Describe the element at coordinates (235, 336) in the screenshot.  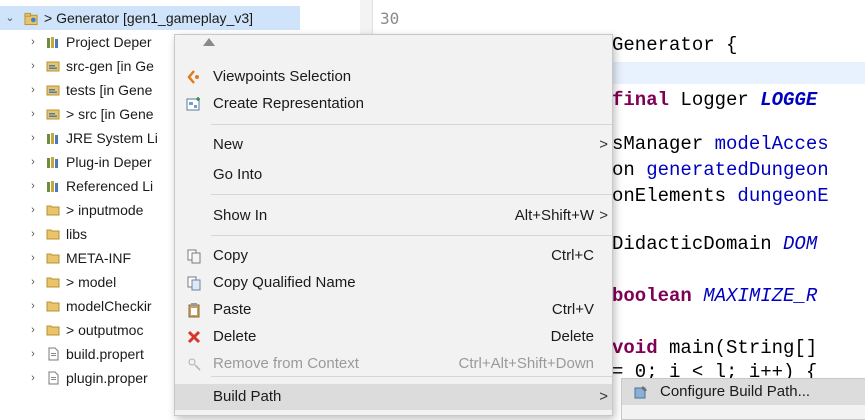
I see `menu-item-label: Delete` at that location.